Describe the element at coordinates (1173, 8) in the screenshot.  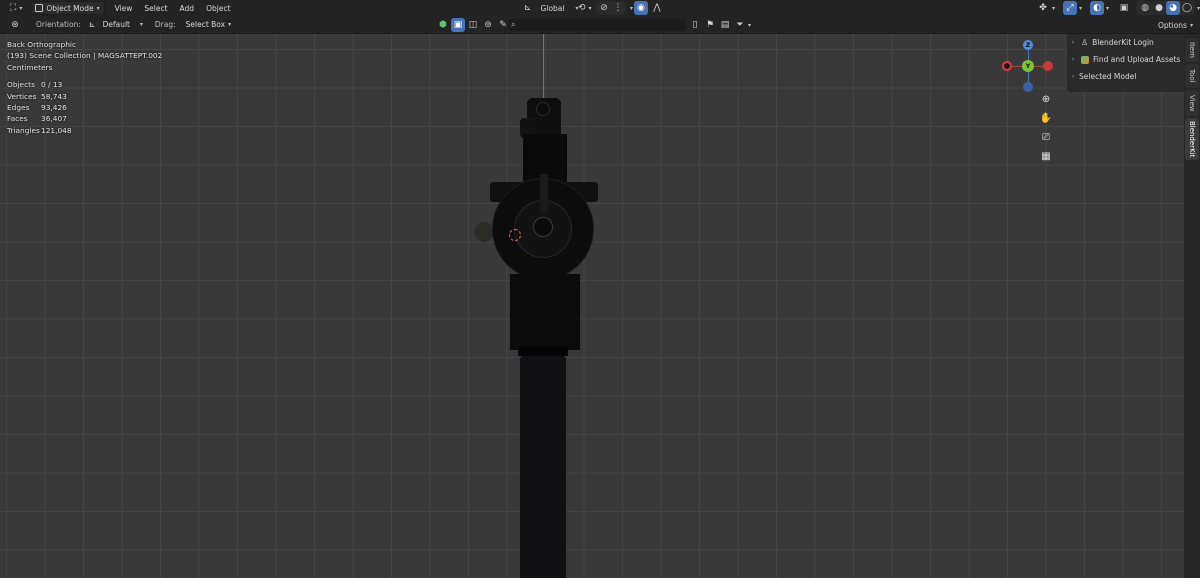
I see `material-shading-icon: ◕` at that location.